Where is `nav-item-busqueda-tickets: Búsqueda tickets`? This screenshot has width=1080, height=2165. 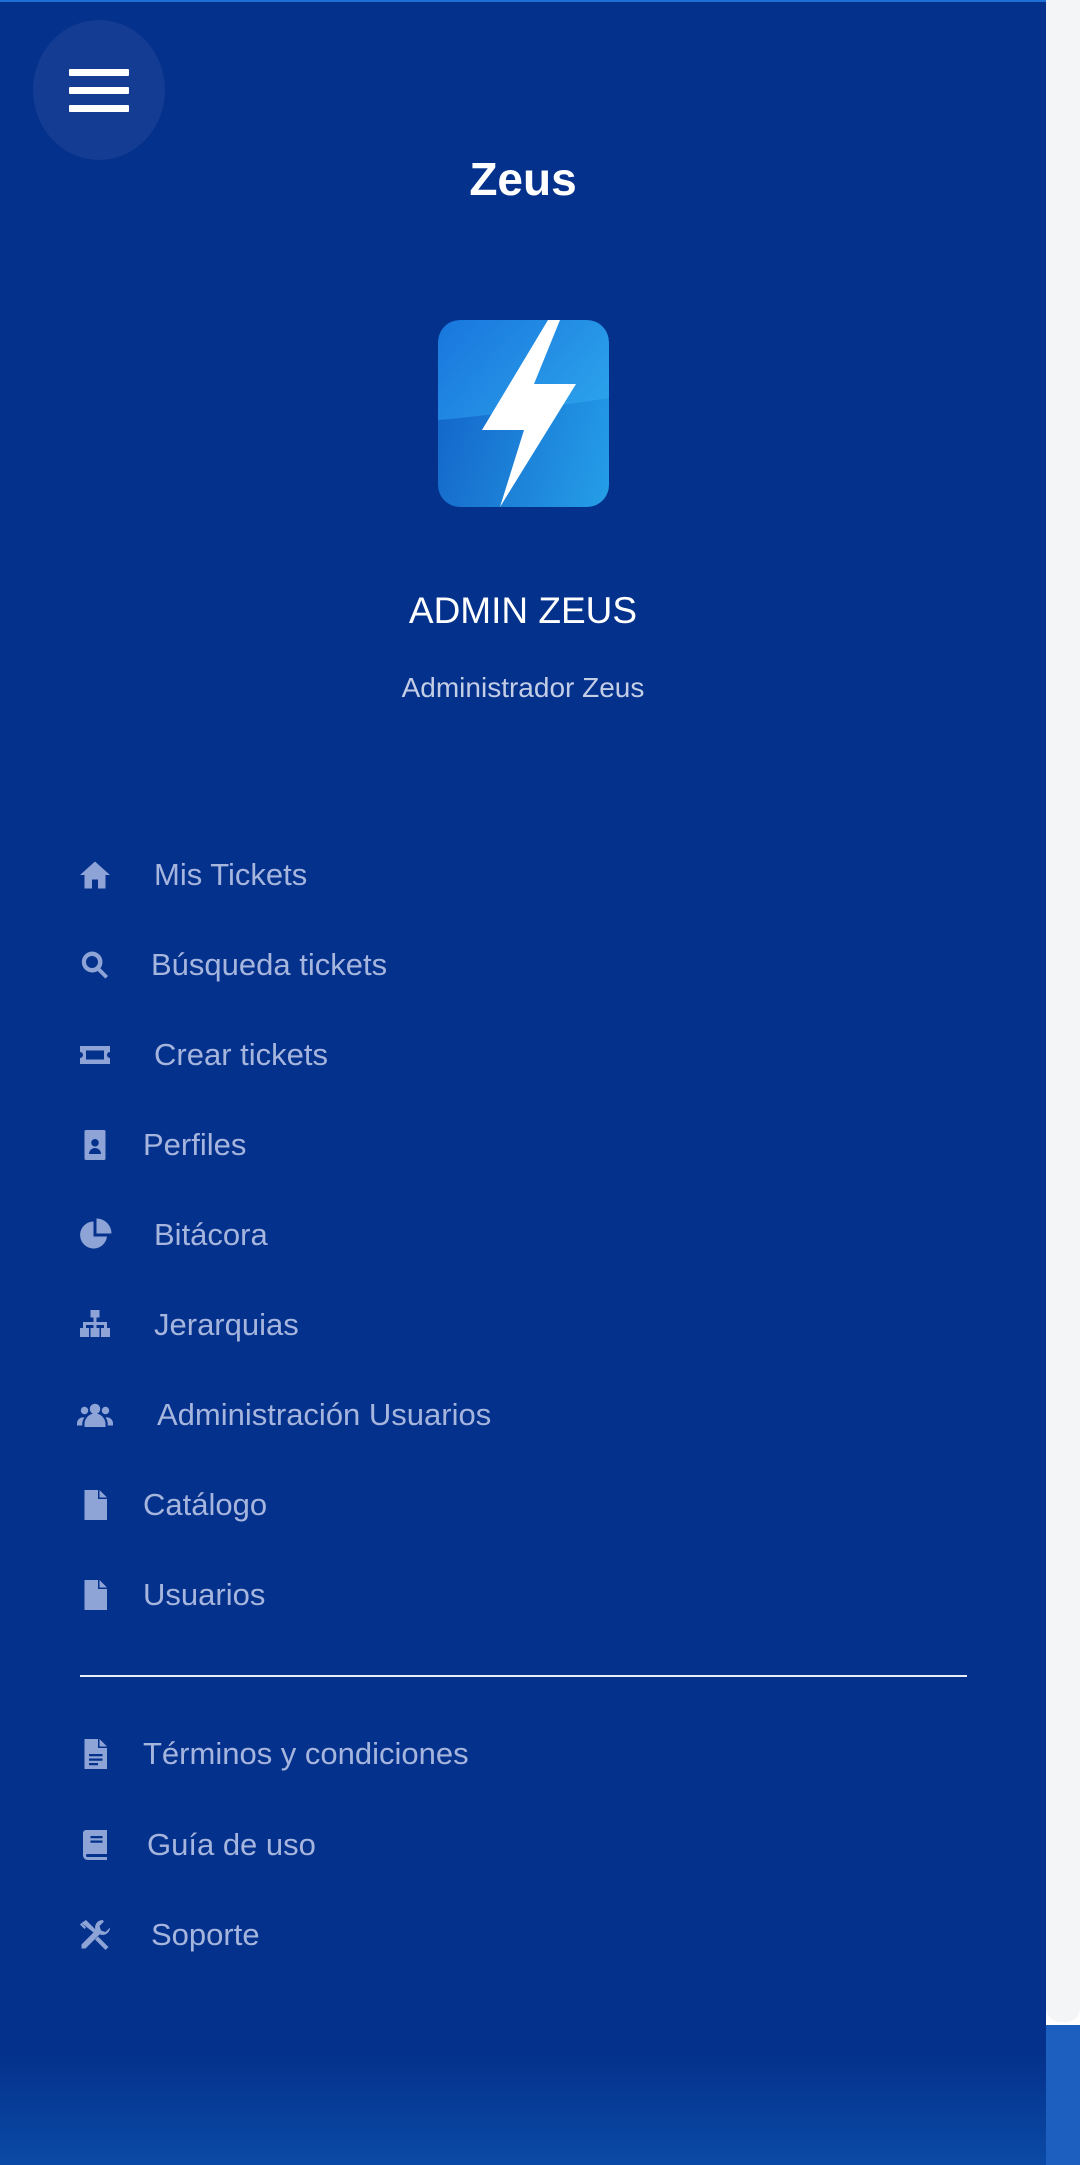
nav-item-busqueda-tickets: Búsqueda tickets is located at coordinates (231, 965).